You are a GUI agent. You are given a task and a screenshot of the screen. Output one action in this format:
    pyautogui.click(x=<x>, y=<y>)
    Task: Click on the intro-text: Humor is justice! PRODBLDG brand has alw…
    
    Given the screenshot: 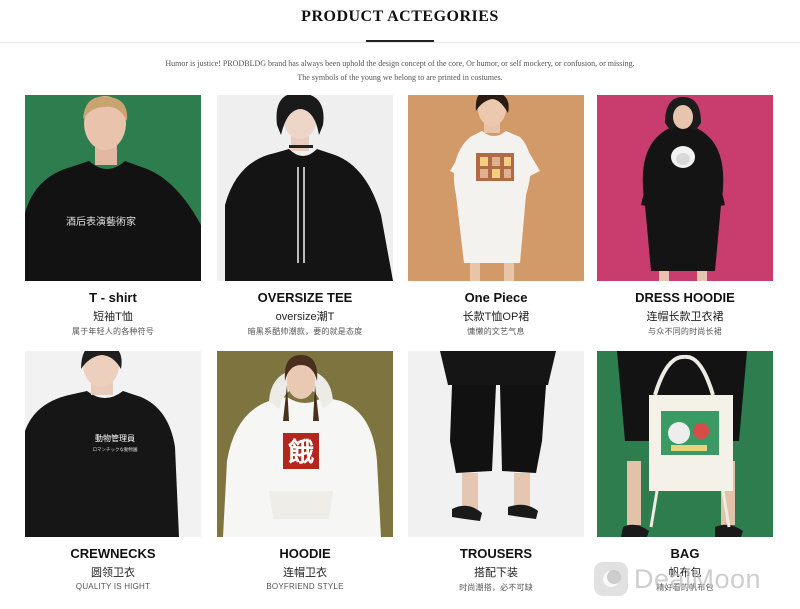 What is the action you would take?
    pyautogui.click(x=400, y=71)
    